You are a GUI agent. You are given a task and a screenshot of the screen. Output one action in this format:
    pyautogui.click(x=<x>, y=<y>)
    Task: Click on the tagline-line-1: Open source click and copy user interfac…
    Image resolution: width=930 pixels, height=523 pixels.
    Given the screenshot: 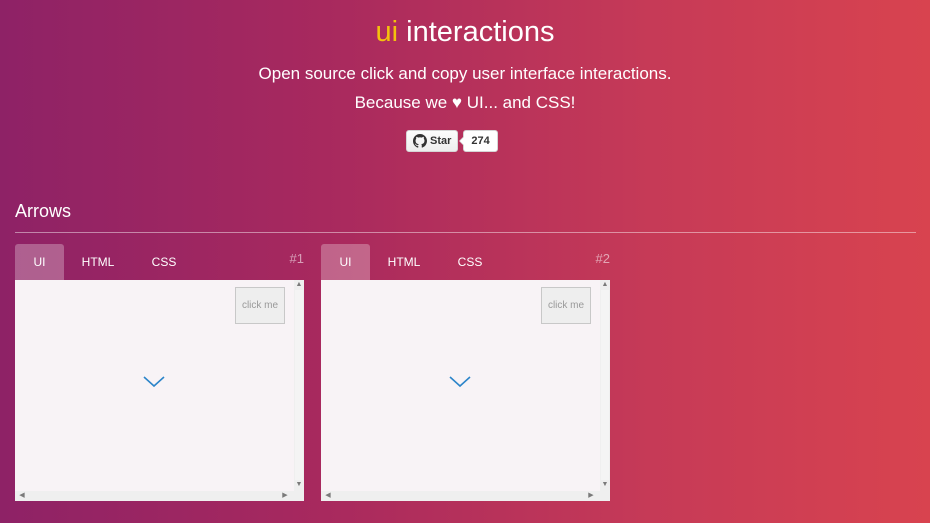 What is the action you would take?
    pyautogui.click(x=465, y=73)
    